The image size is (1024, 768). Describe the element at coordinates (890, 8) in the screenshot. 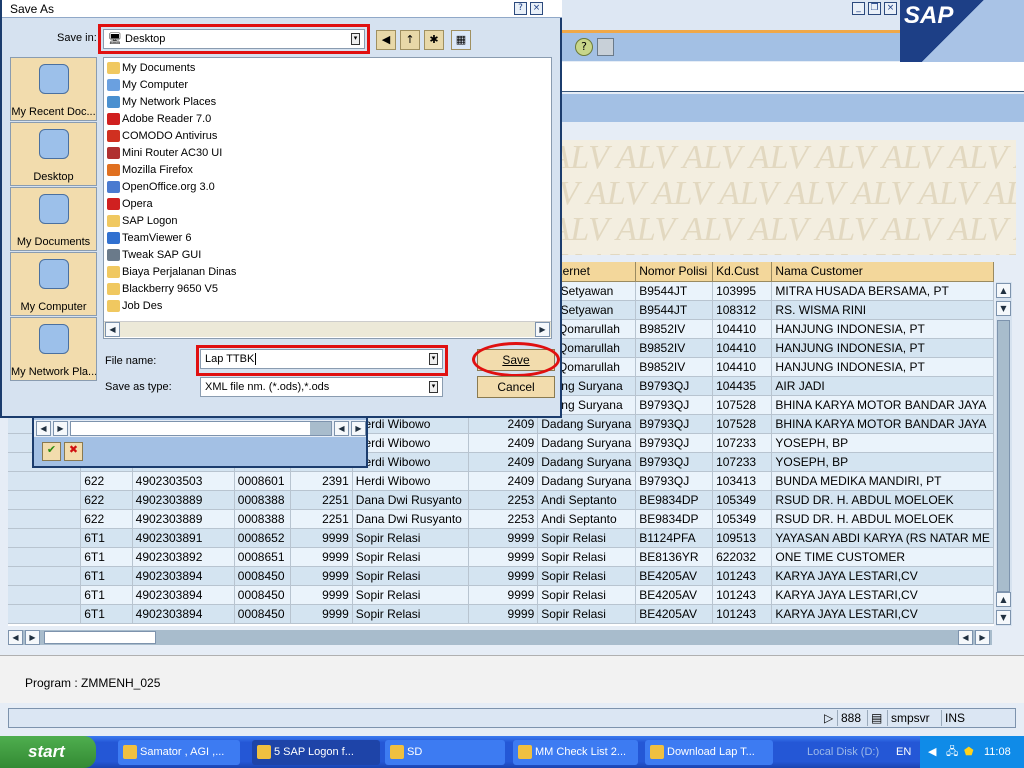

I see `close-button: ×` at that location.